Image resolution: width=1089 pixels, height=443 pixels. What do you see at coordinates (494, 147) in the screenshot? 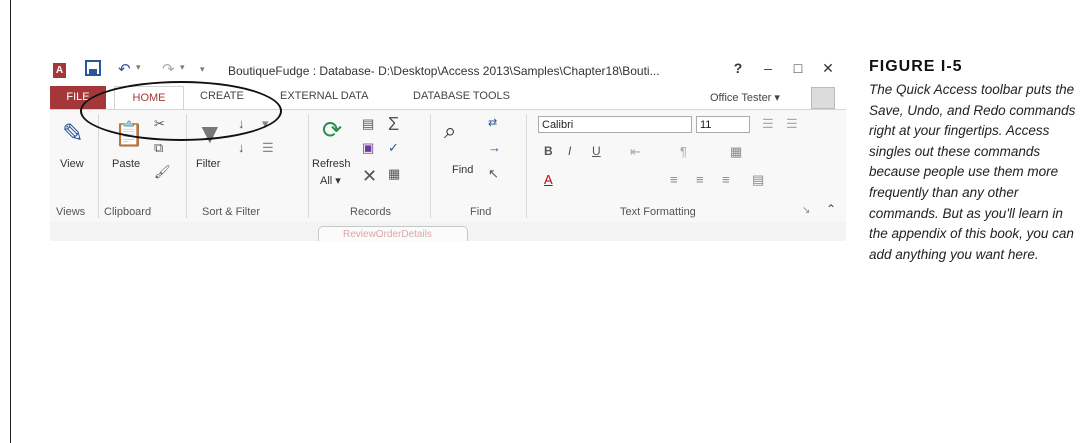
I see `go-to-icon: →` at bounding box center [494, 147].